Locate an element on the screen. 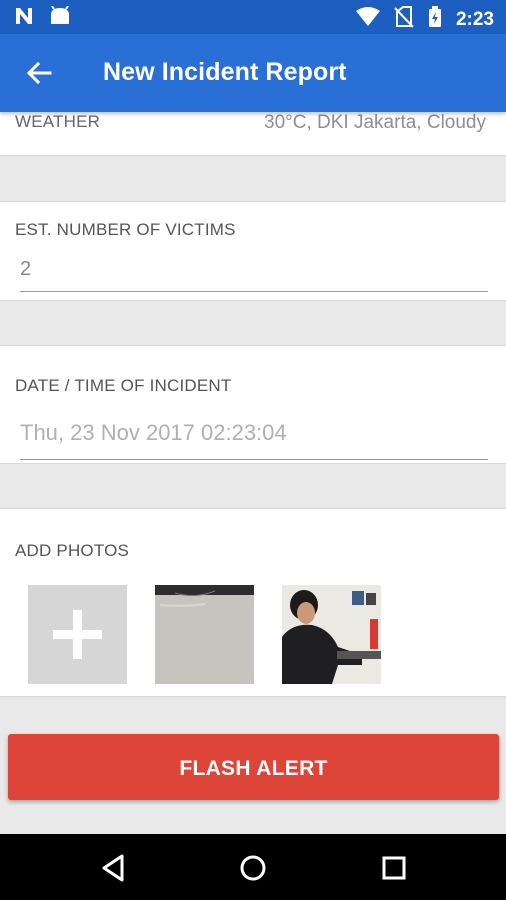  no-sim-icon is located at coordinates (404, 19).